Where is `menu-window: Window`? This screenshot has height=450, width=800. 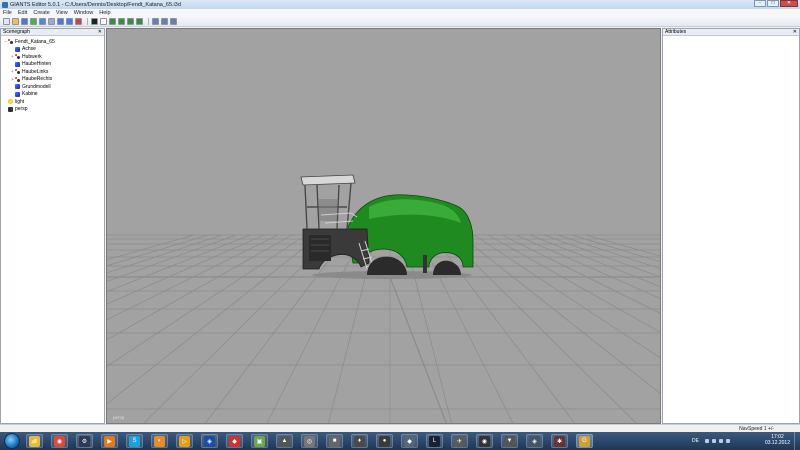
menu-window: Window is located at coordinates (84, 13).